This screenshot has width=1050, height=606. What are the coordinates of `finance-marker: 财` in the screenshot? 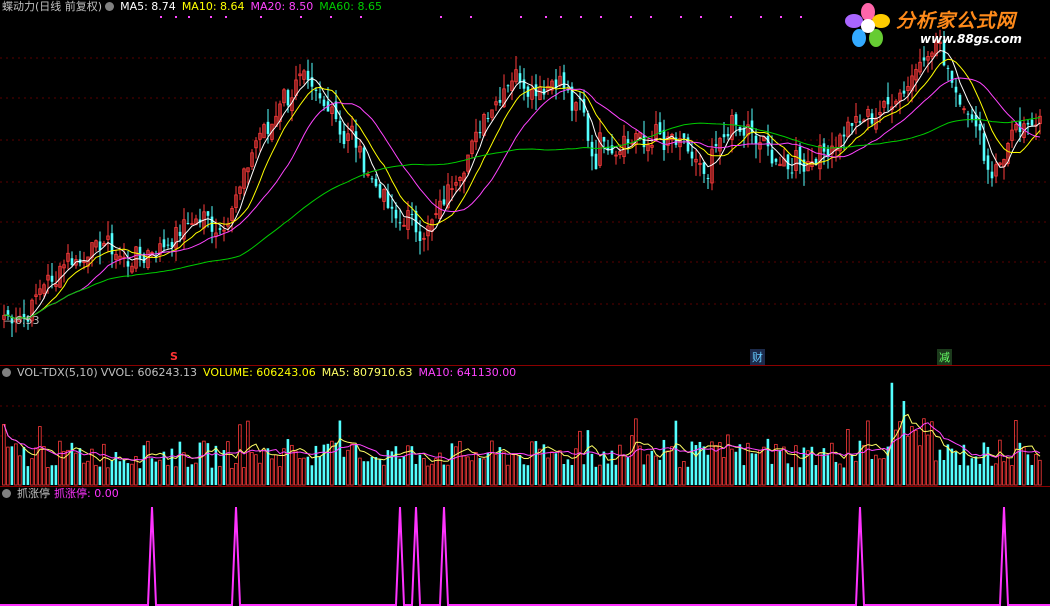 It's located at (757, 357).